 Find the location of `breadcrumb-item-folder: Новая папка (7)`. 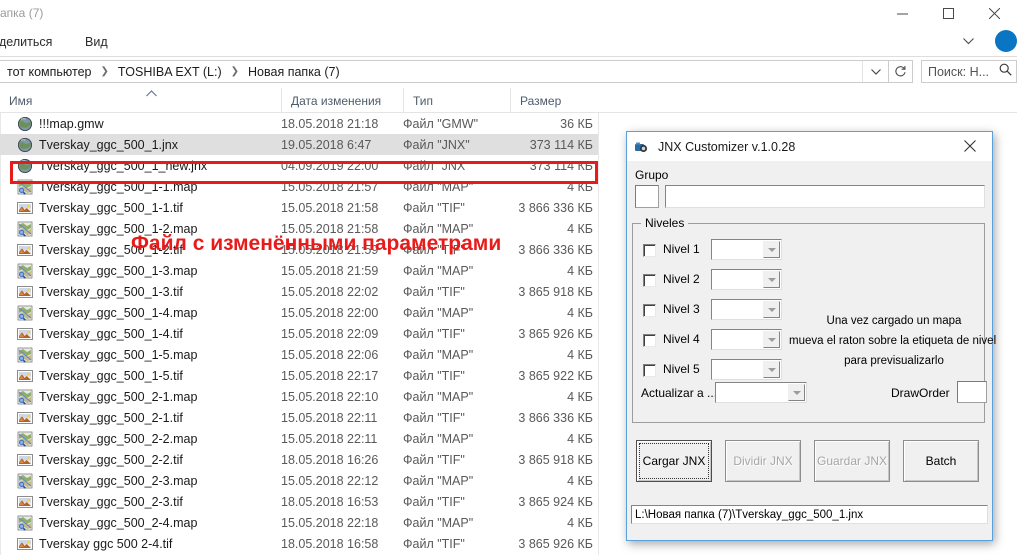

breadcrumb-item-folder: Новая папка (7) is located at coordinates (294, 72).